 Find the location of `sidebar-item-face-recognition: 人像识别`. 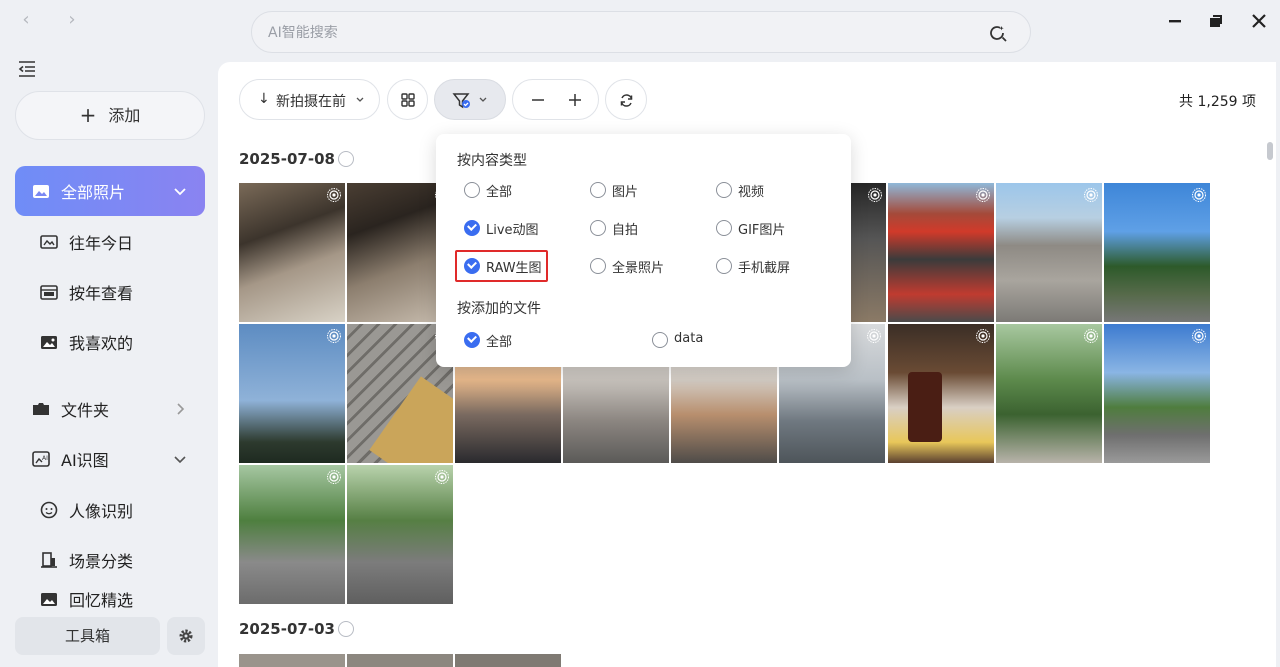

sidebar-item-face-recognition: 人像识别 is located at coordinates (110, 510).